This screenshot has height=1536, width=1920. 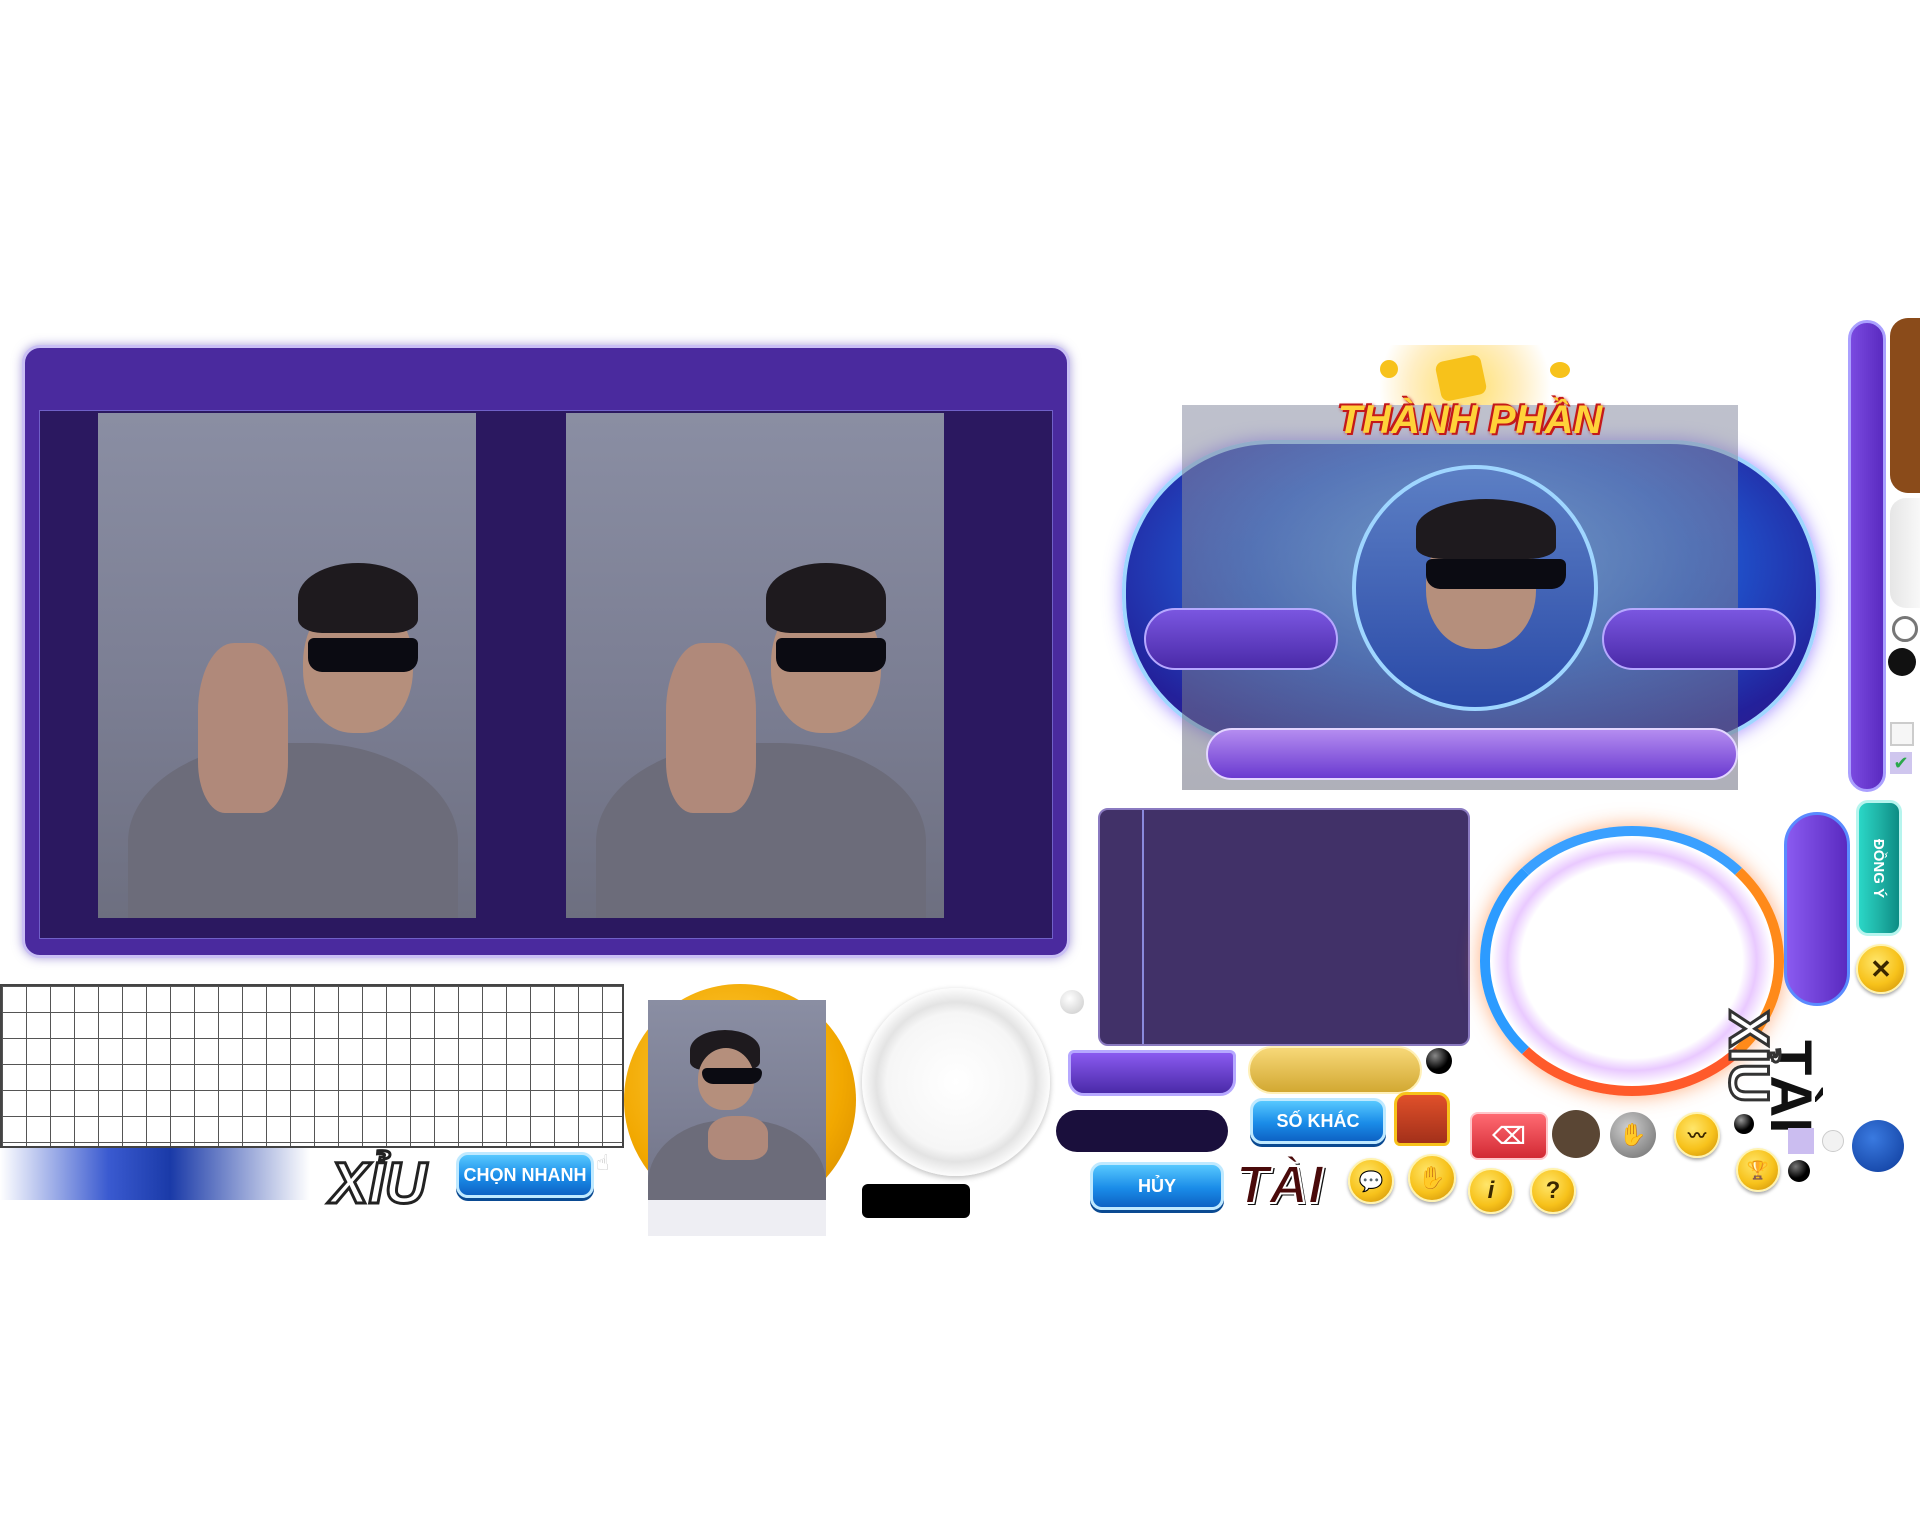 What do you see at coordinates (1143, 927) in the screenshot?
I see `modal-divider` at bounding box center [1143, 927].